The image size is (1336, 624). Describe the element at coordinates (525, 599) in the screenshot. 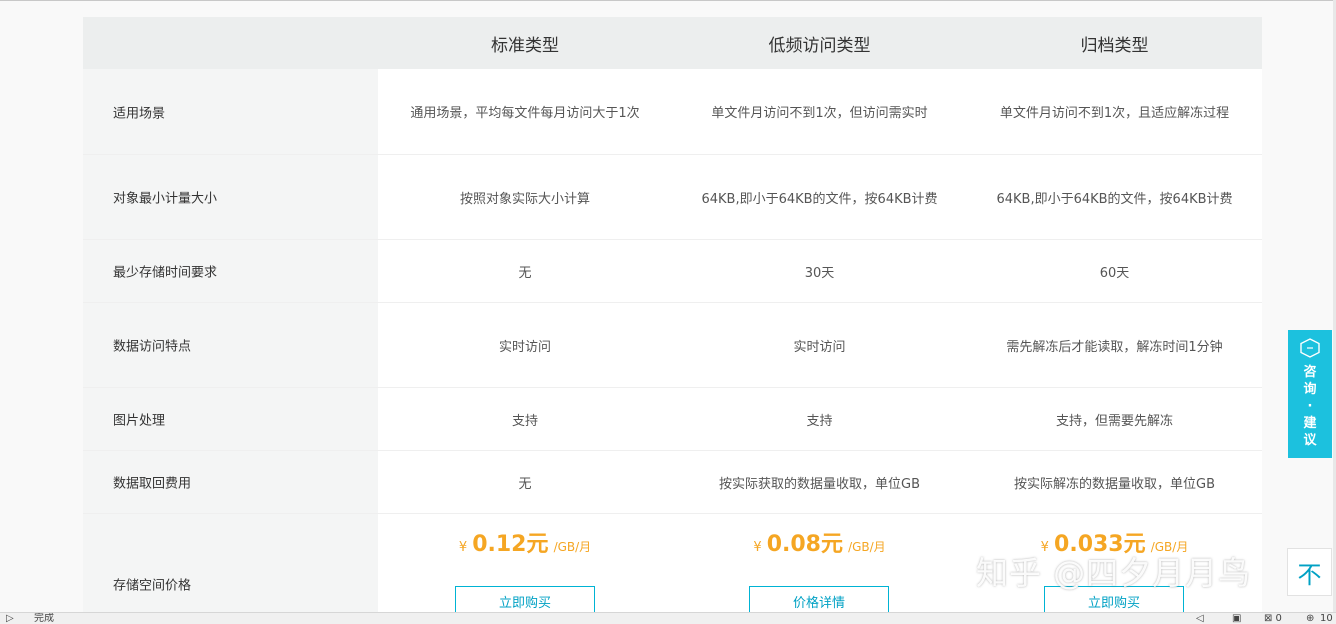

I see `buy-now-button-standard: 立即购买` at that location.